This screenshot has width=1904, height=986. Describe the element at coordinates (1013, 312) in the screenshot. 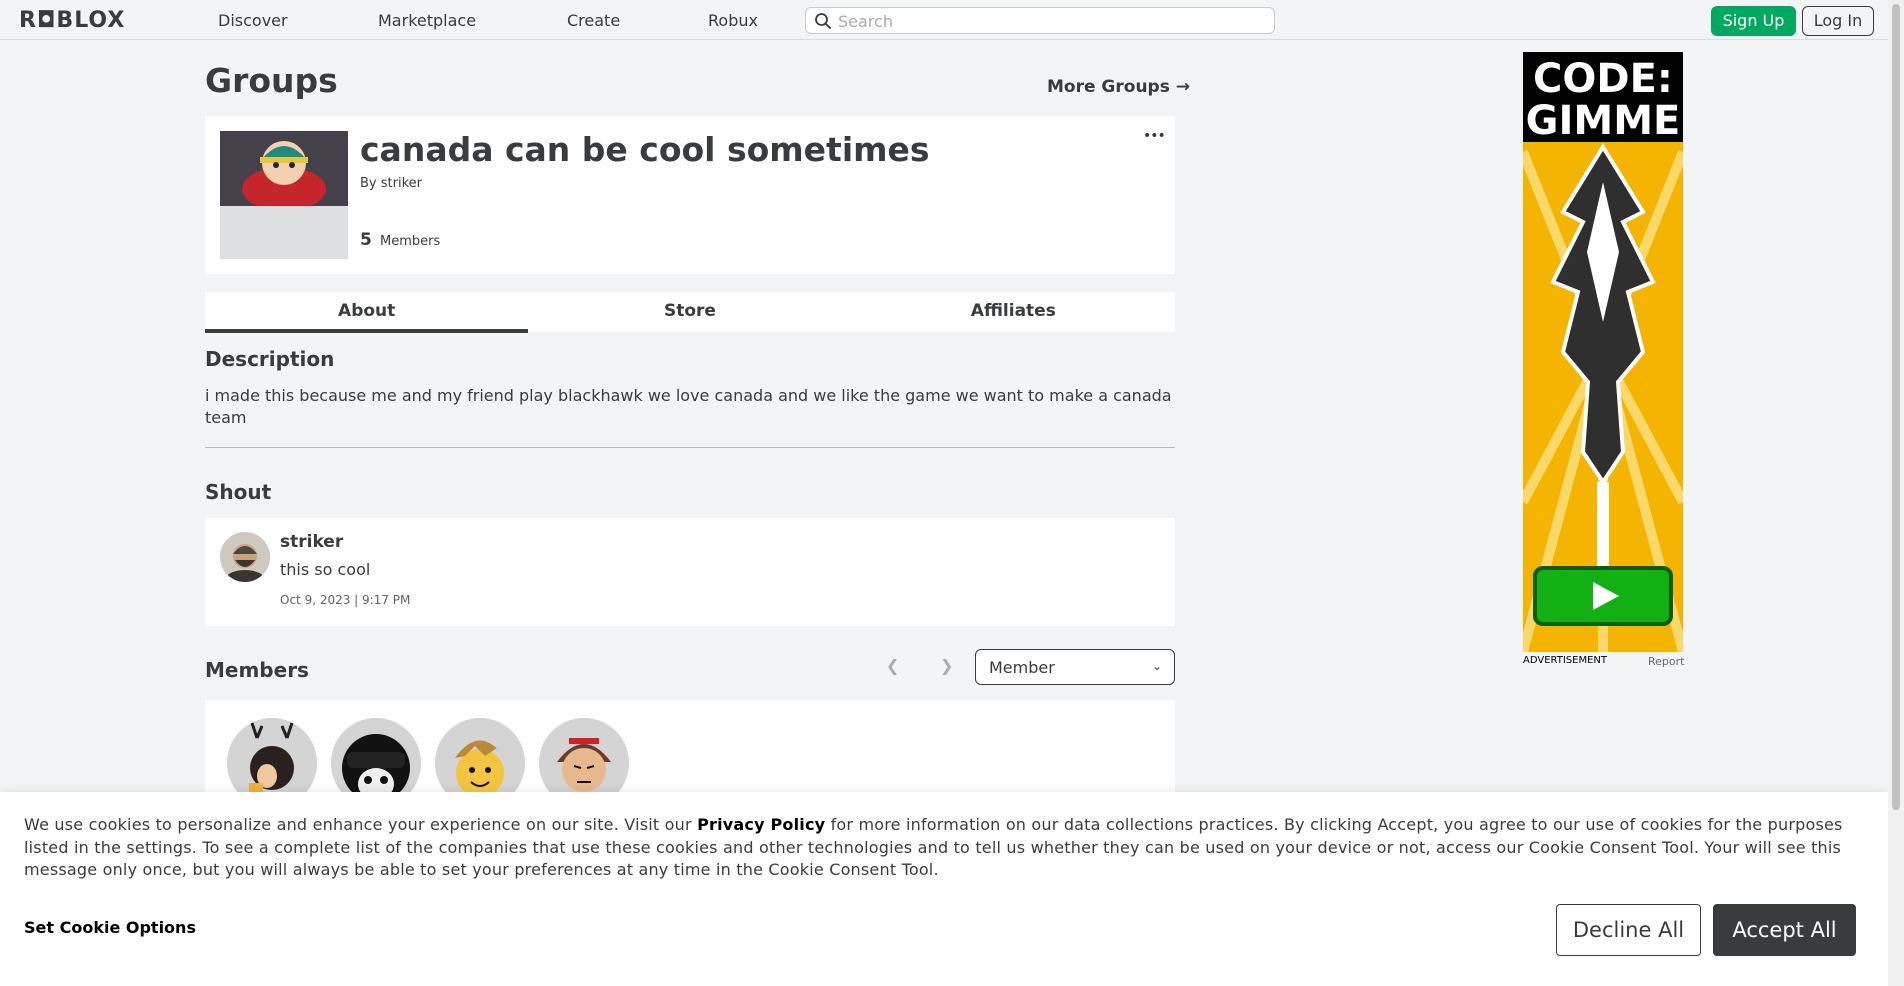

I see `tab-affiliates: Affiliates` at that location.